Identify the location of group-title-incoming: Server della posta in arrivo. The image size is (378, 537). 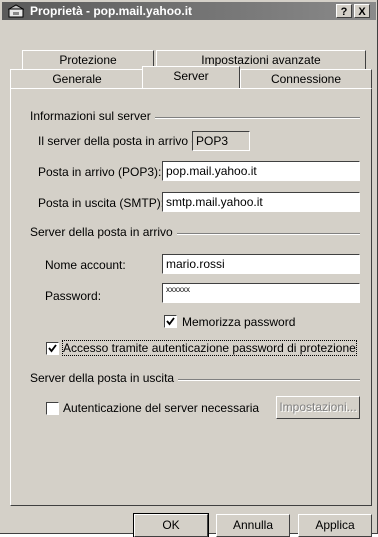
(103, 232).